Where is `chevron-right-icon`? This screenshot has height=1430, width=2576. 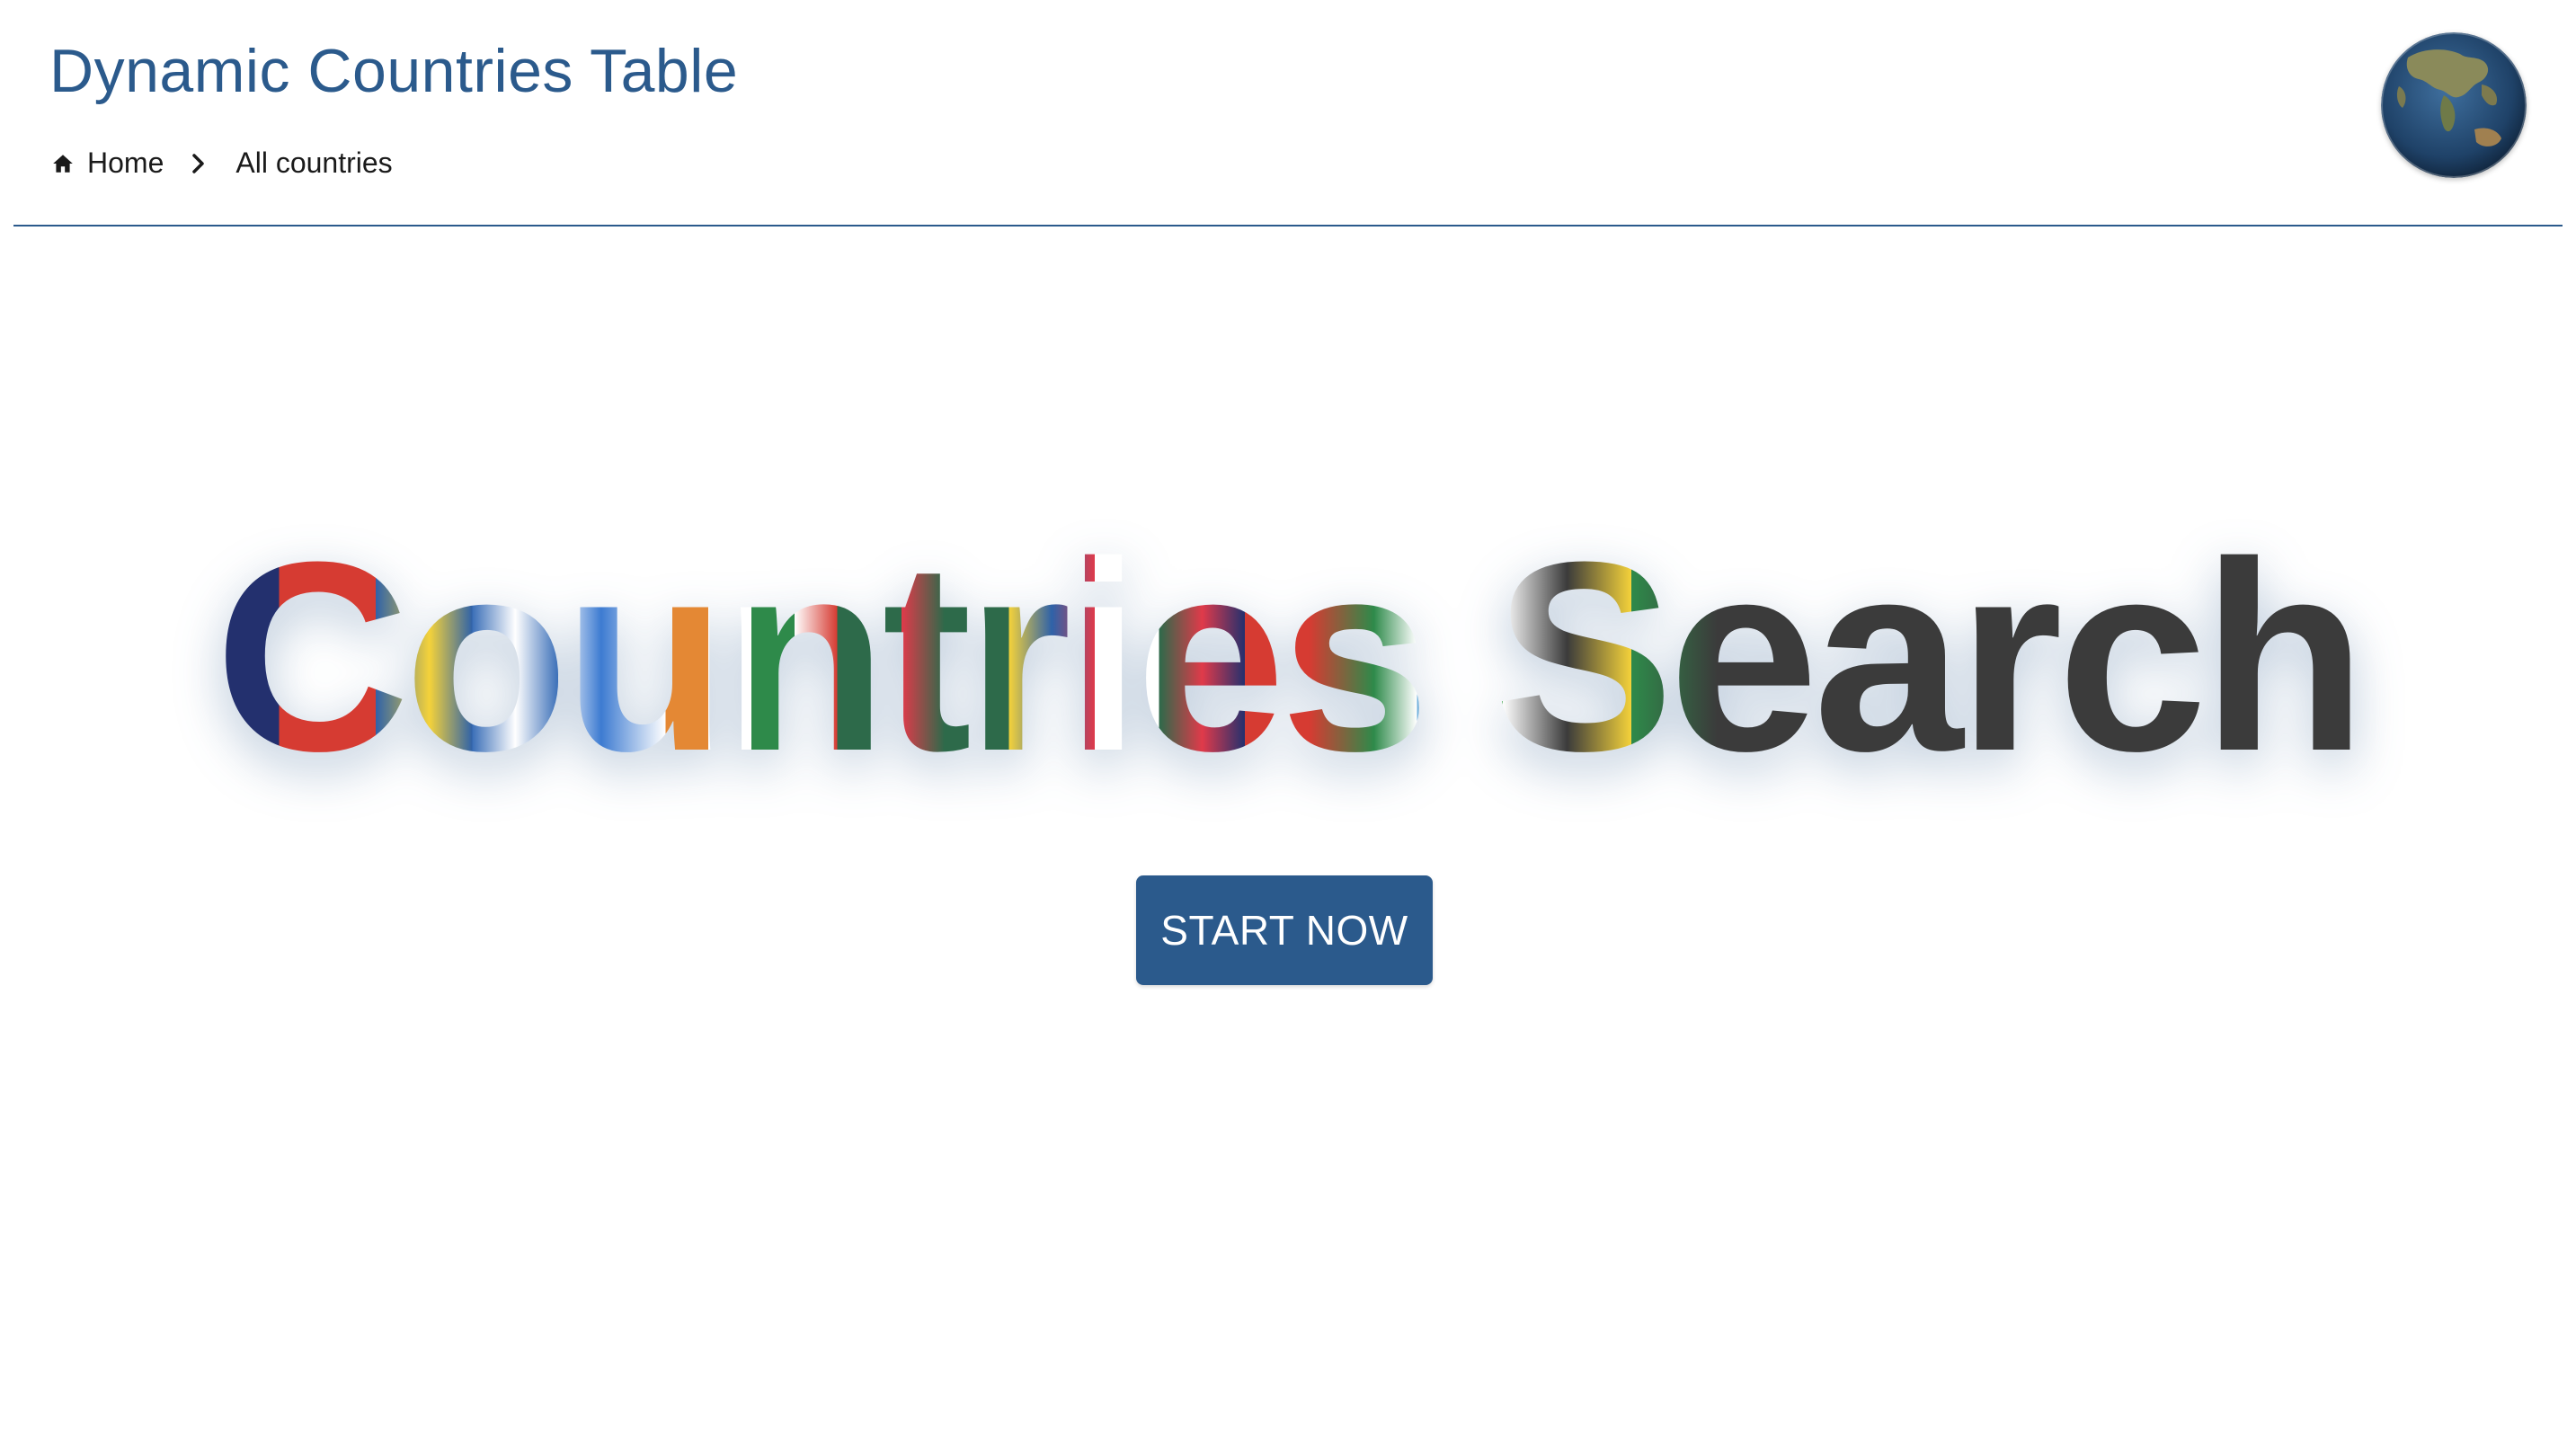 chevron-right-icon is located at coordinates (198, 163).